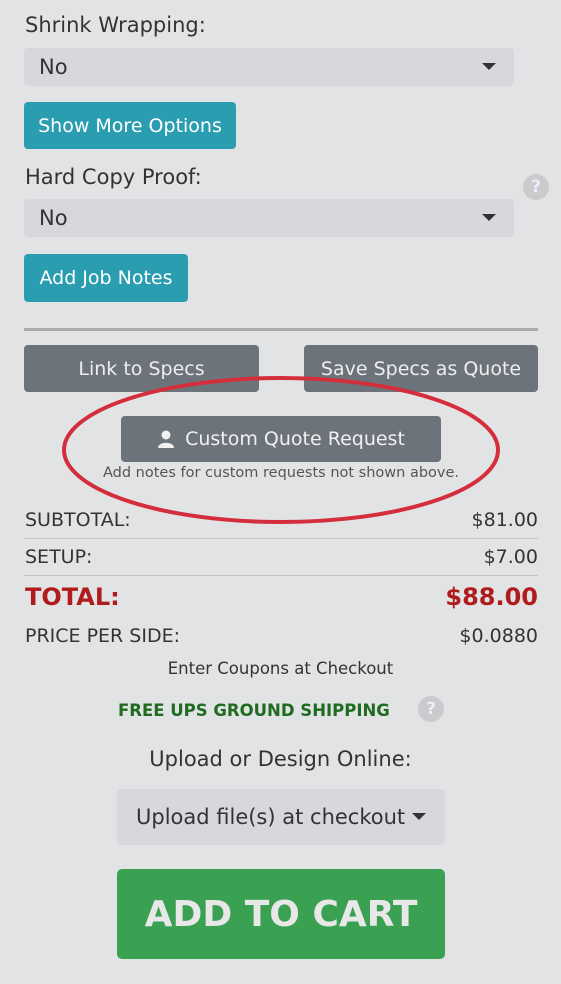 This screenshot has height=984, width=561. Describe the element at coordinates (295, 439) in the screenshot. I see `custom-quote-request-label: Custom Quote Request` at that location.